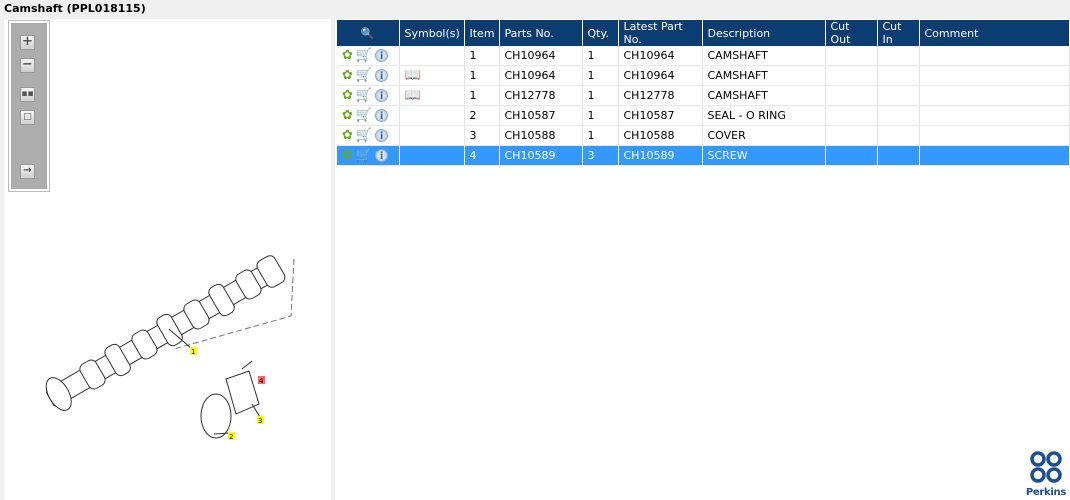 Image resolution: width=1070 pixels, height=500 pixels. Describe the element at coordinates (600, 33) in the screenshot. I see `header-qty: Qty.` at that location.